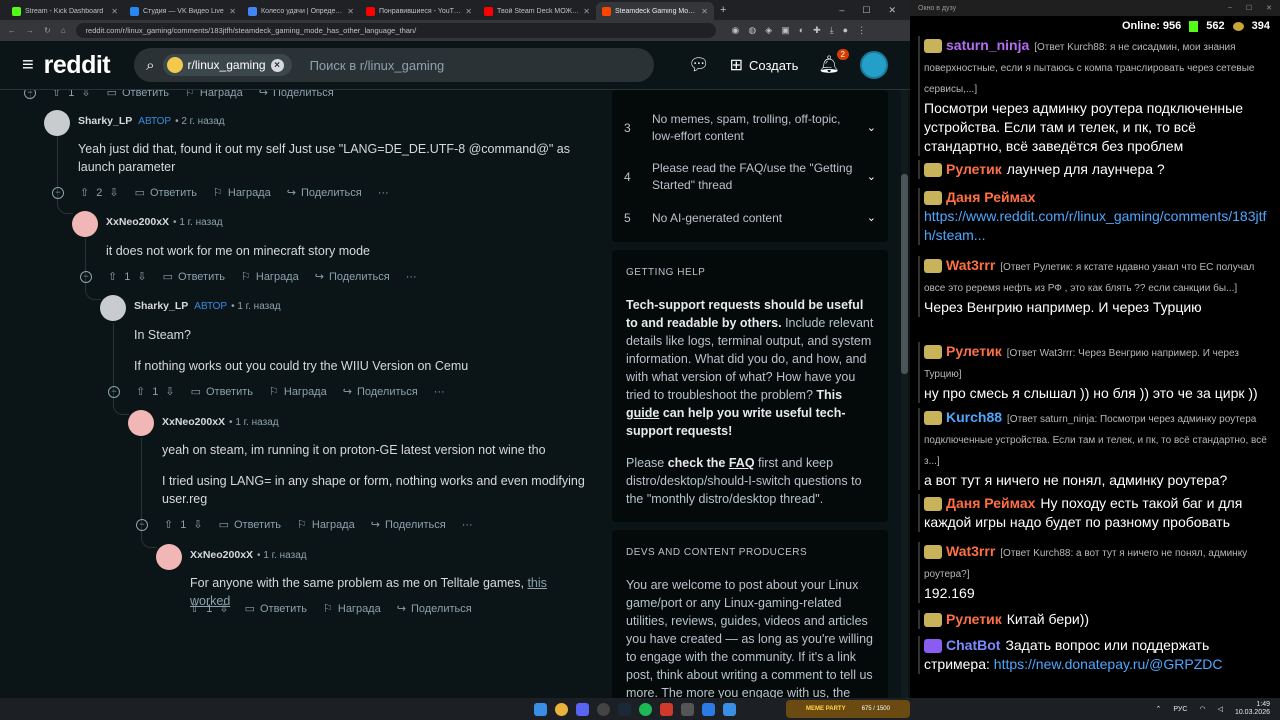 The height and width of the screenshot is (720, 1280). Describe the element at coordinates (1202, 709) in the screenshot. I see `wifi-icon: ◠` at that location.